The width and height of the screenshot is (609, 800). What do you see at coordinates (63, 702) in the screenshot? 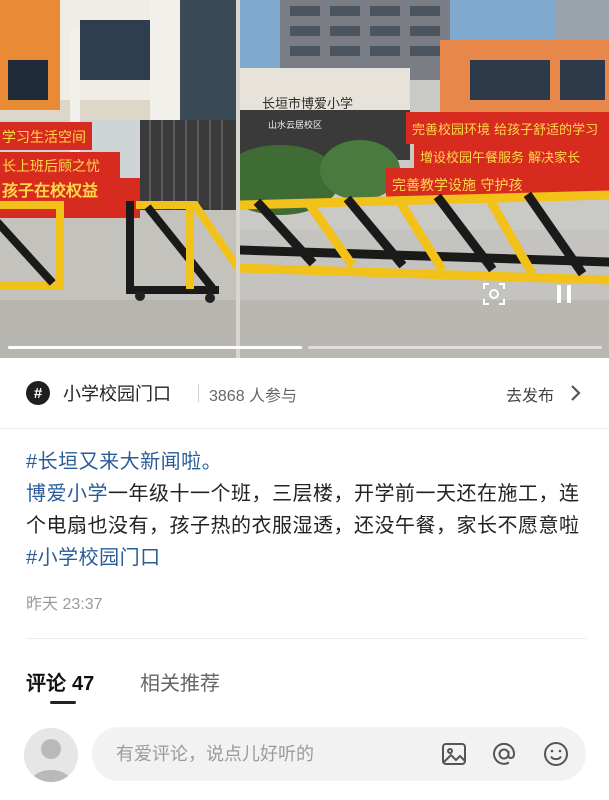
I see `active-tab-indicator` at bounding box center [63, 702].